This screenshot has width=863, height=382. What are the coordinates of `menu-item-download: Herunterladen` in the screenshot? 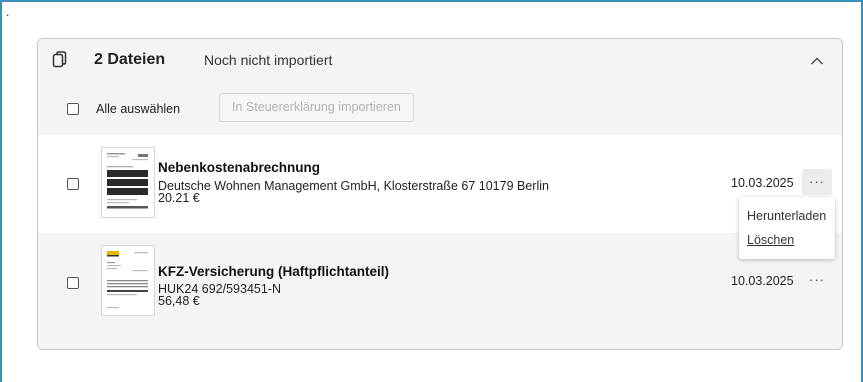 It's located at (786, 216).